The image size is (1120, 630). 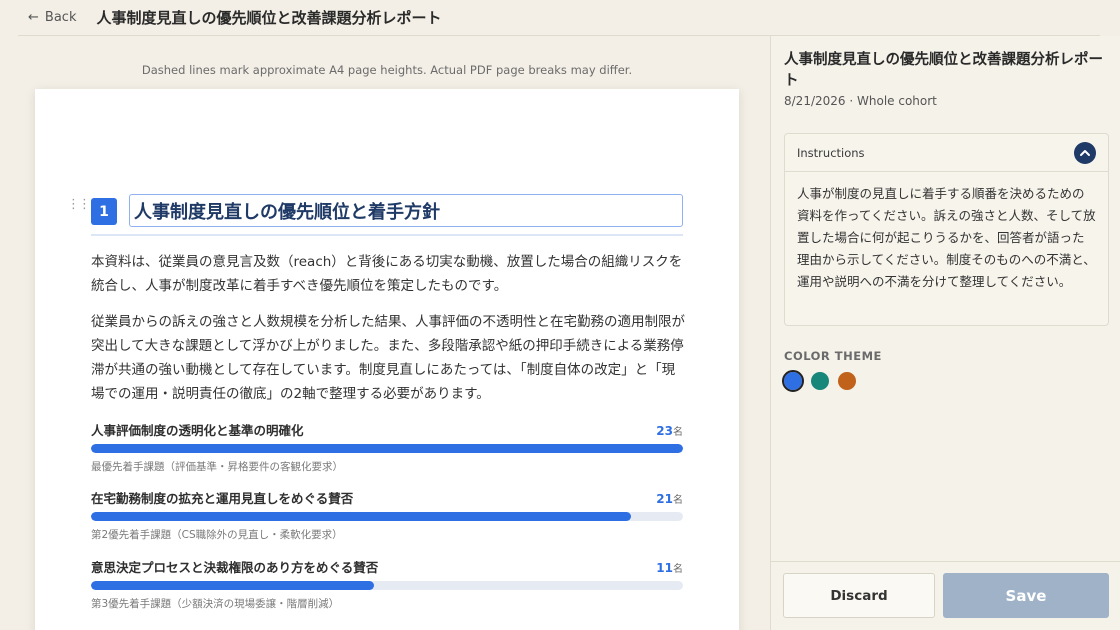 What do you see at coordinates (79, 204) in the screenshot?
I see `drag-handle-icon: ⋮⋮` at bounding box center [79, 204].